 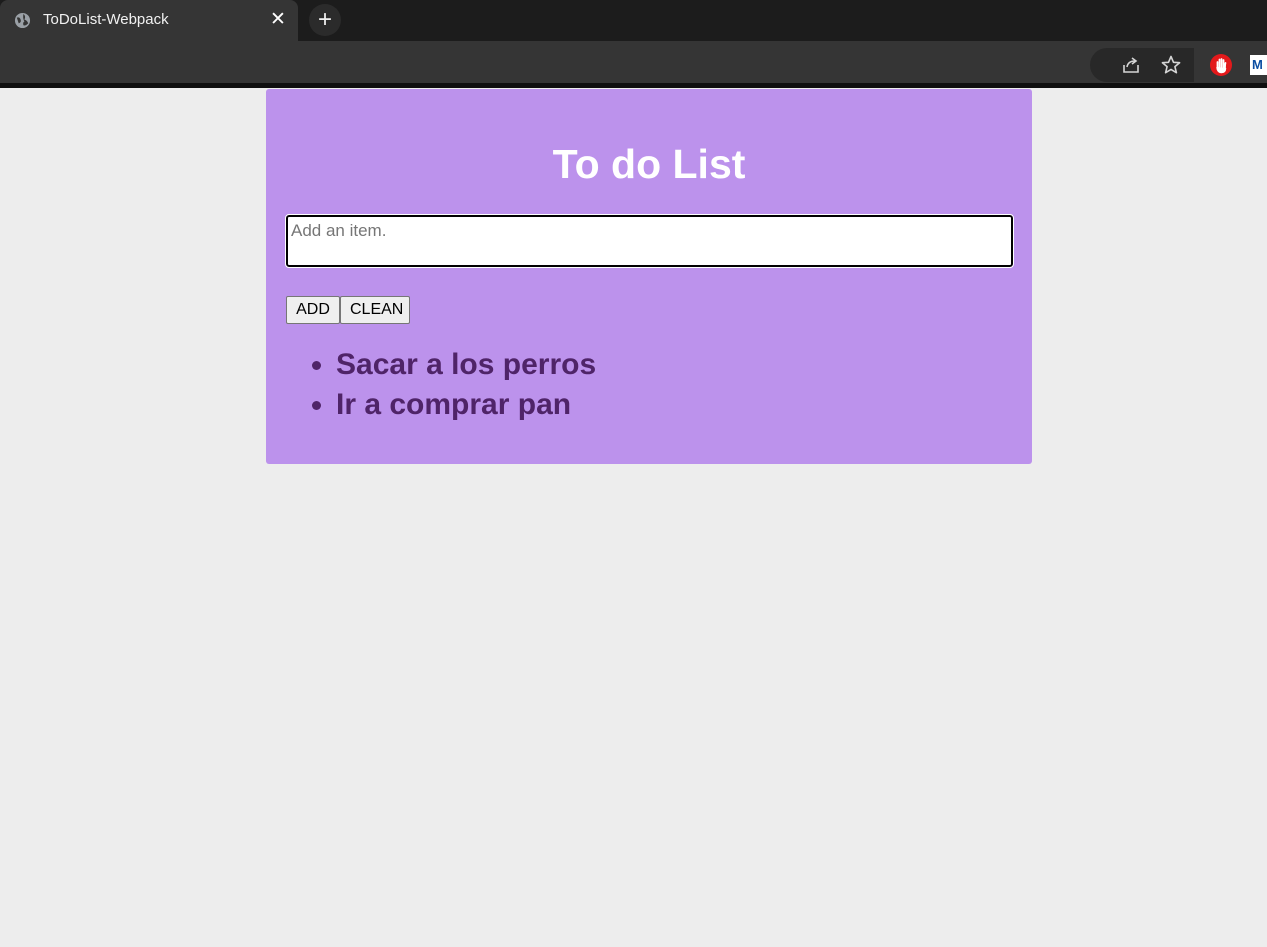 I want to click on todo-list: Sacar a los perros Ir a comprar pan, so click(x=466, y=385).